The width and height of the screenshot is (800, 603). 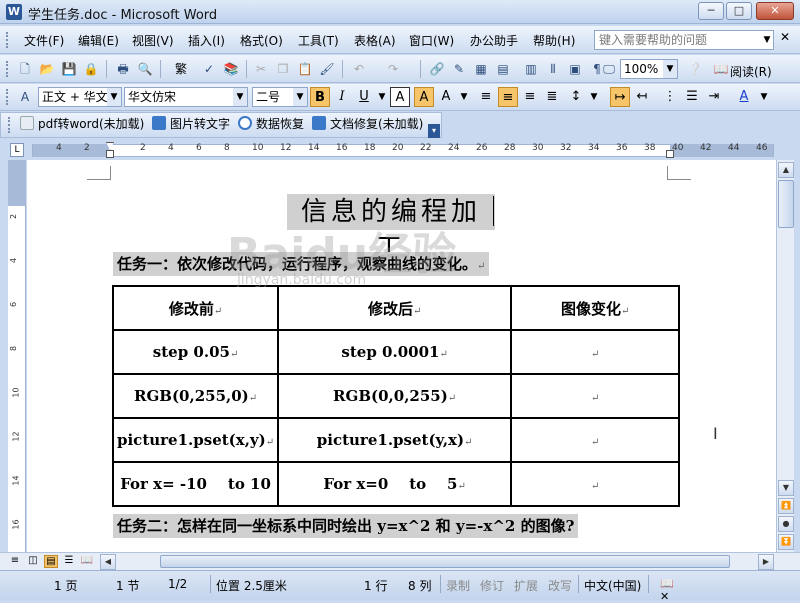 I want to click on font-select: 华文仿宋 ▼, so click(x=186, y=97).